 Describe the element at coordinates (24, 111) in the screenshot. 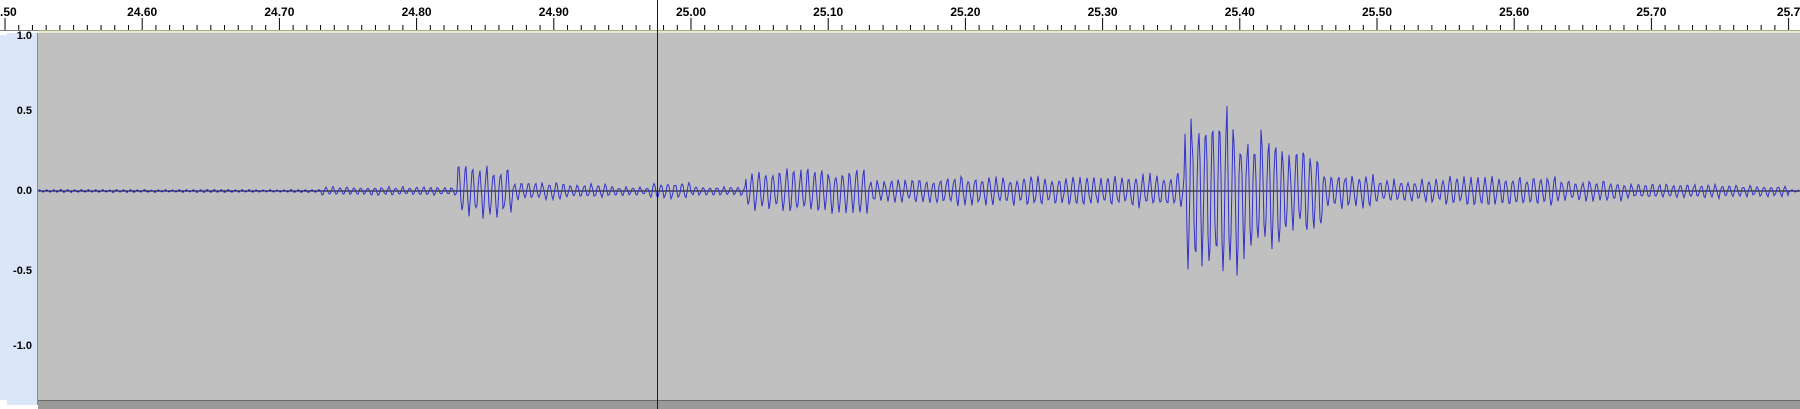

I see `amplitude-label-0-5: 0.5` at that location.